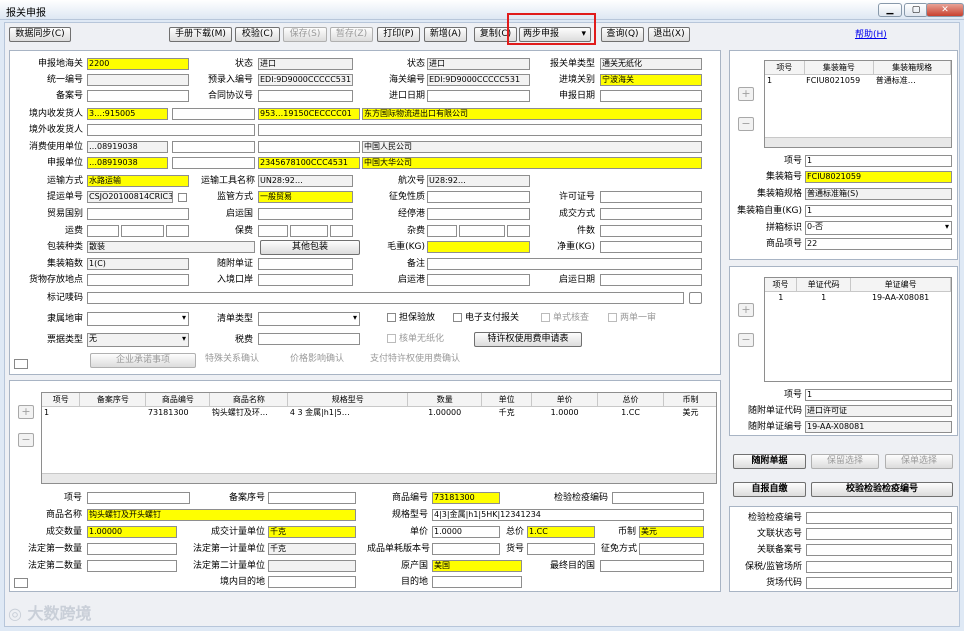 The height and width of the screenshot is (631, 964). Describe the element at coordinates (561, 532) in the screenshot. I see `g-total-field: 1.CC` at that location.